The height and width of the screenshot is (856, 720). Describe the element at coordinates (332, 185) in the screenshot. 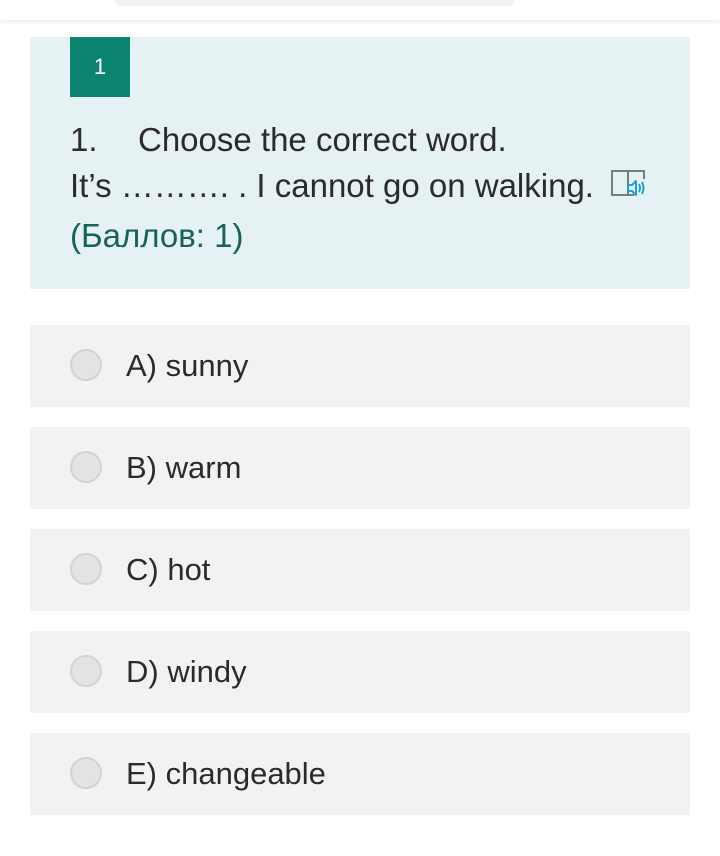

I see `question-sentence: It’s ………. . I cannot go on walking.` at that location.